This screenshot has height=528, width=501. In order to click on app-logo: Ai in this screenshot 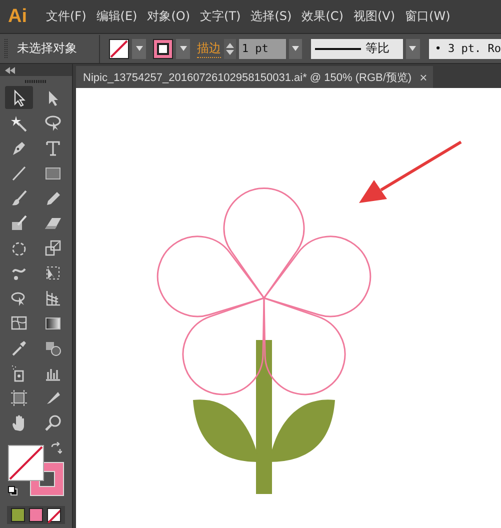, I will do `click(17, 17)`.